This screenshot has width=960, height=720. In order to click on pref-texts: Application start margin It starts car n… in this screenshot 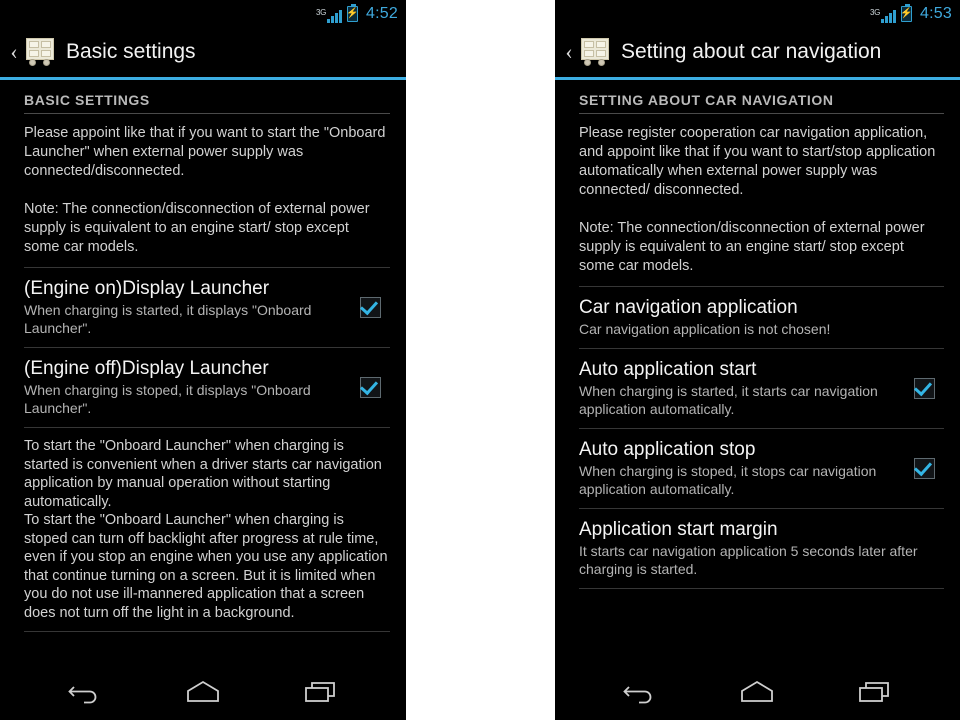, I will do `click(761, 548)`.